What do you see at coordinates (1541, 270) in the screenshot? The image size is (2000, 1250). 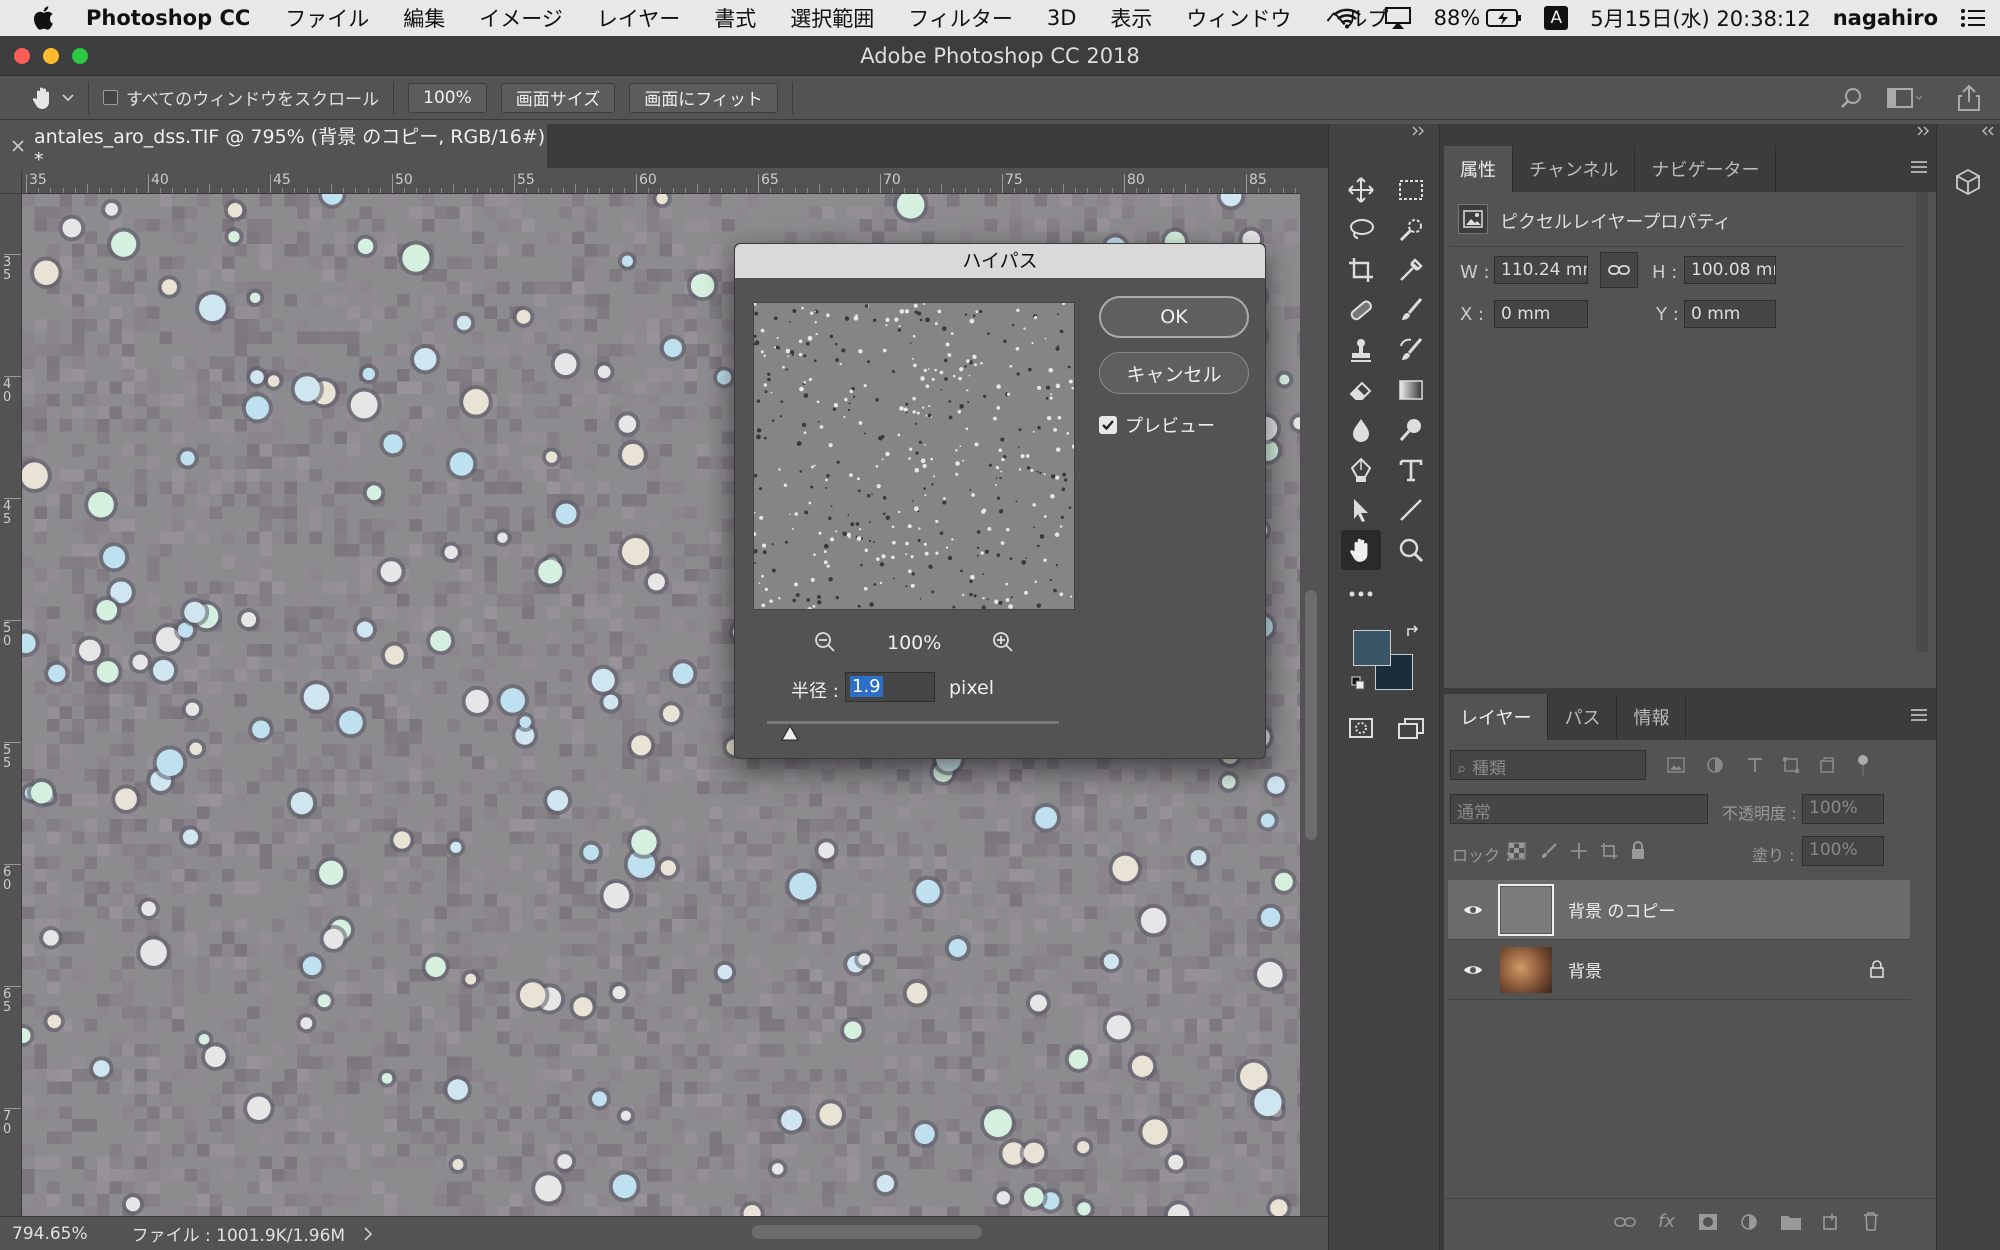 I see `width-field: 110.24 mm` at bounding box center [1541, 270].